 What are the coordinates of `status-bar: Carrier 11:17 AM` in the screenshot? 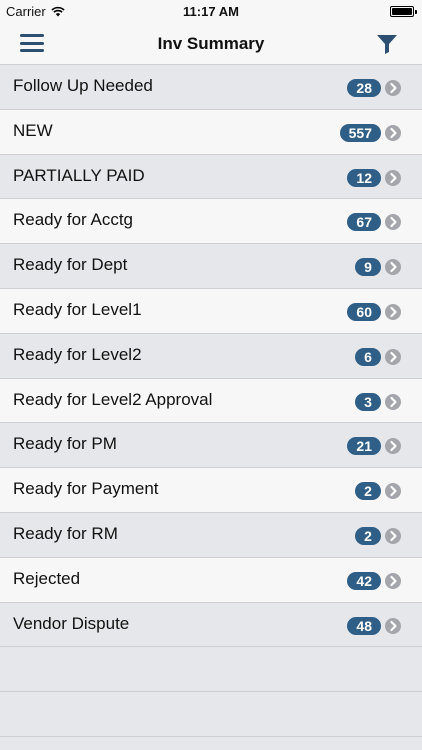 It's located at (211, 11).